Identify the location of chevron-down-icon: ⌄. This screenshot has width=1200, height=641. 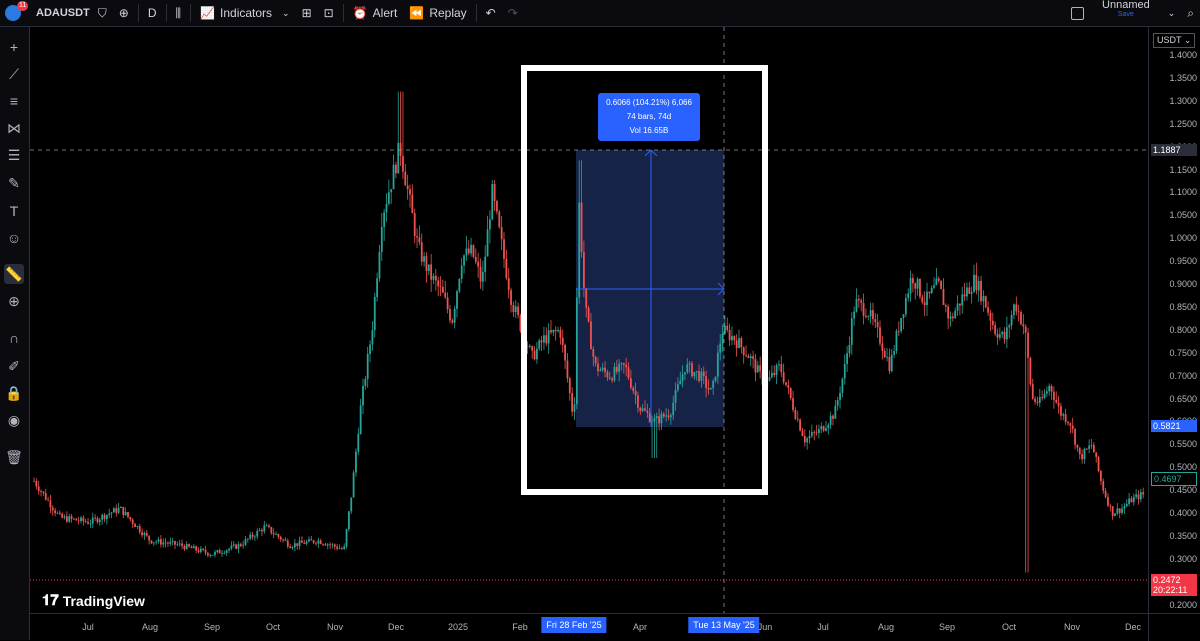
(1171, 12).